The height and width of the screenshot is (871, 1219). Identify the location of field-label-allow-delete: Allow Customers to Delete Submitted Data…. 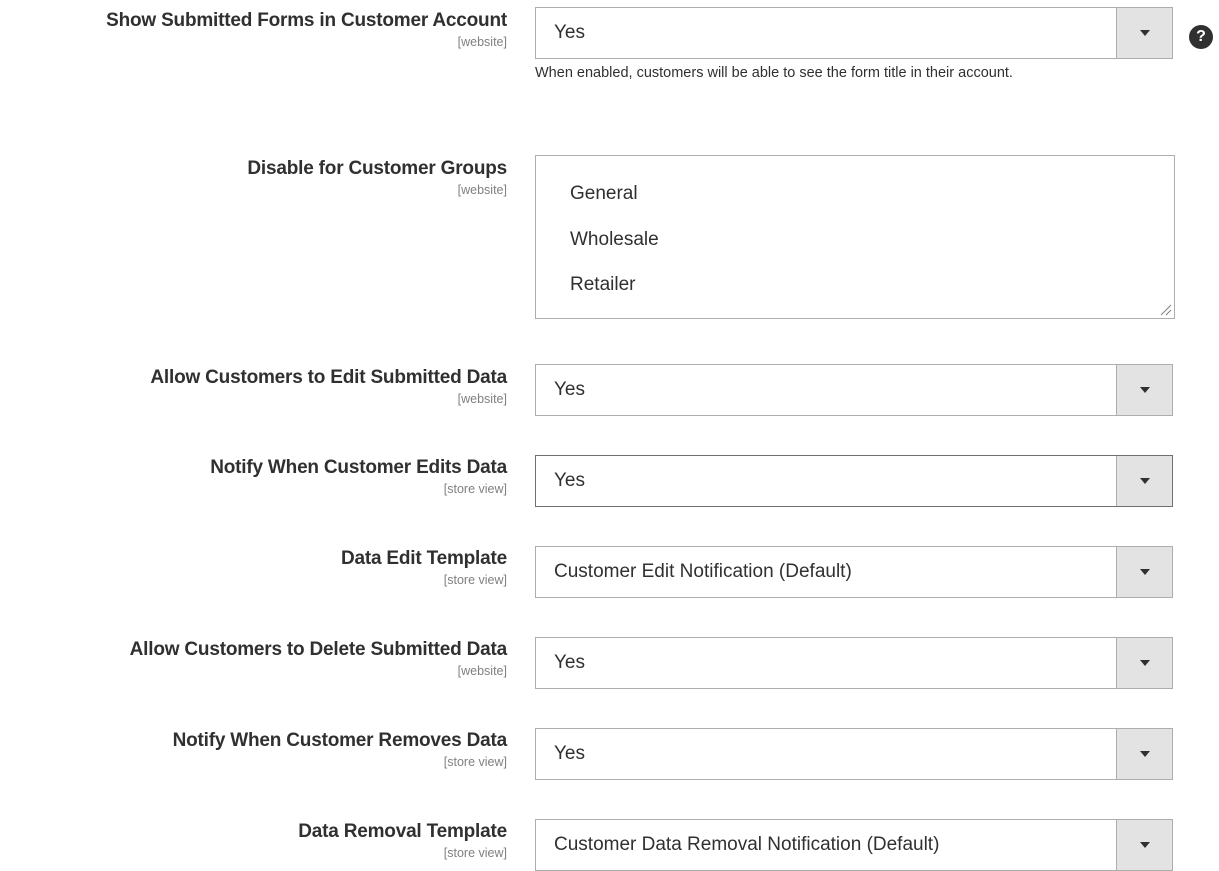
(318, 658).